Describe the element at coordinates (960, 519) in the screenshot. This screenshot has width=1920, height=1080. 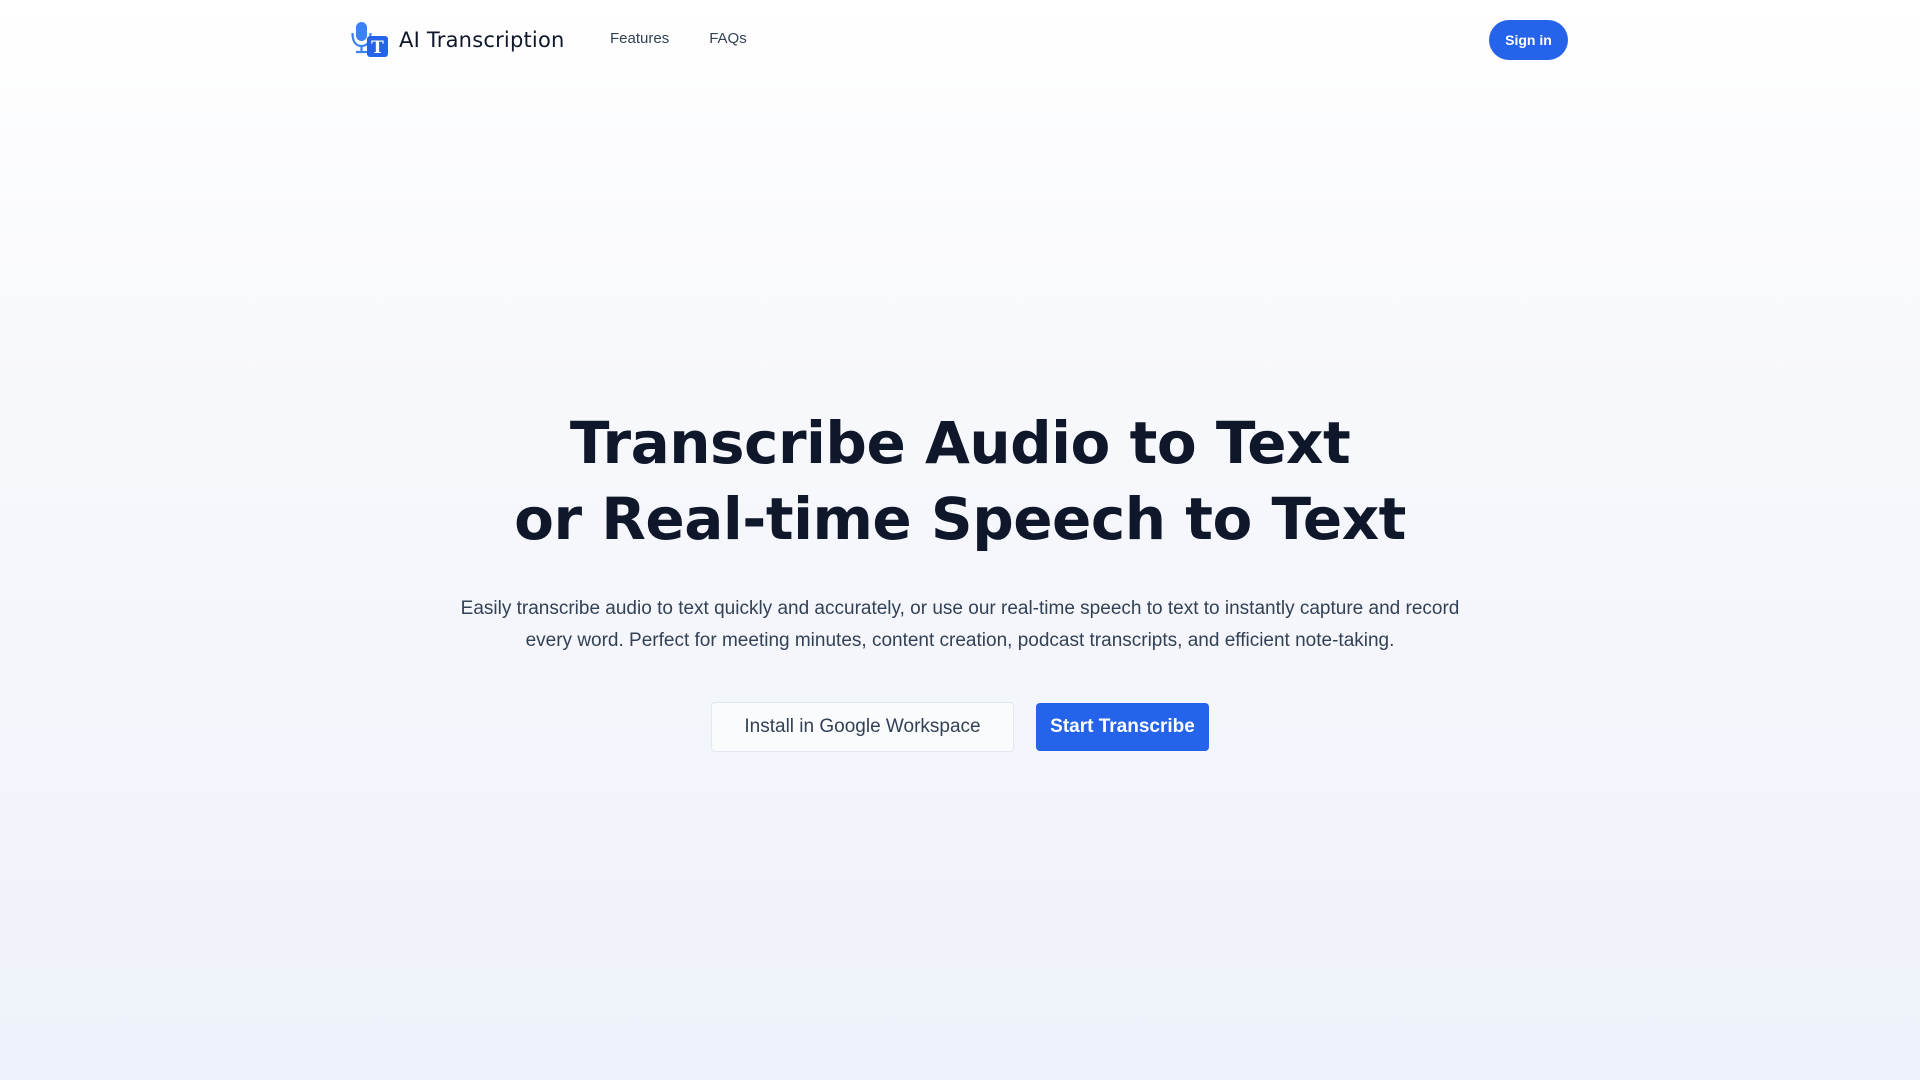
I see `hero-title-line-2: or Real-time Speech to Text` at that location.